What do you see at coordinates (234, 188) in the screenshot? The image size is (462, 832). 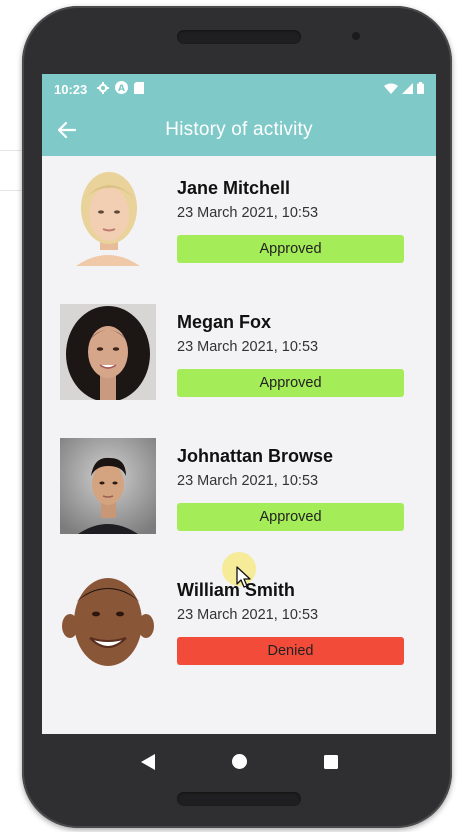 I see `person-name: Jane Mitchell` at bounding box center [234, 188].